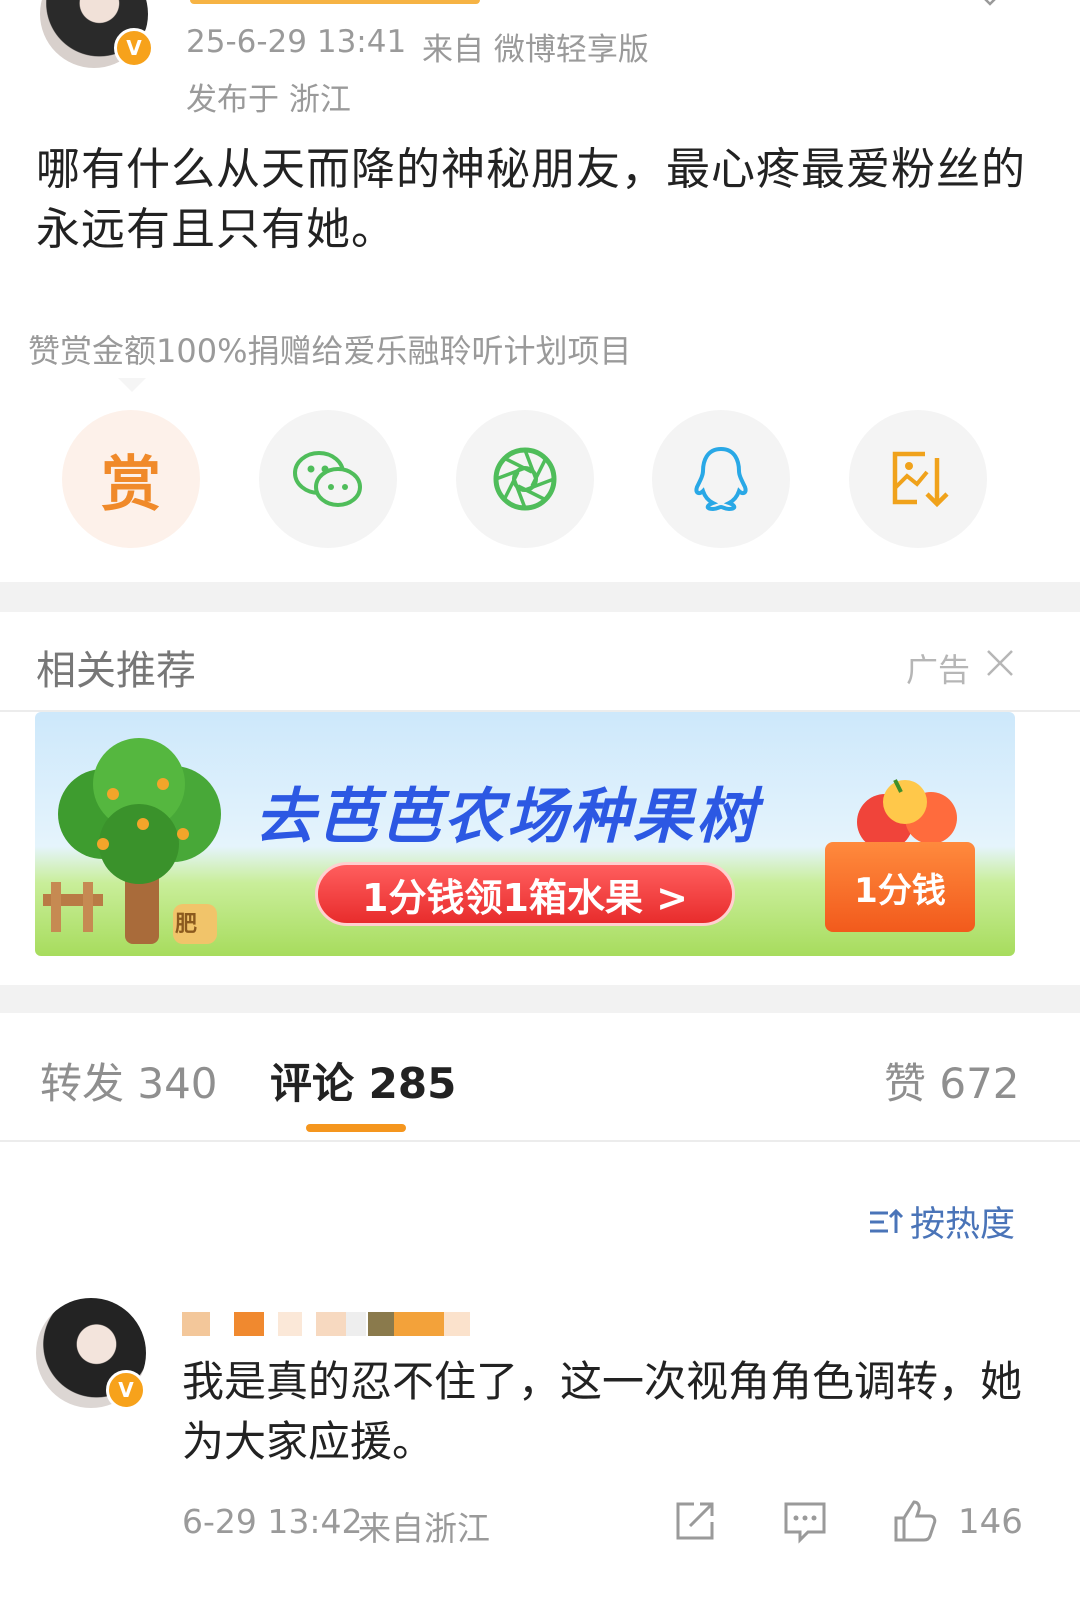  I want to click on commenter-name-redacted, so click(327, 1324).